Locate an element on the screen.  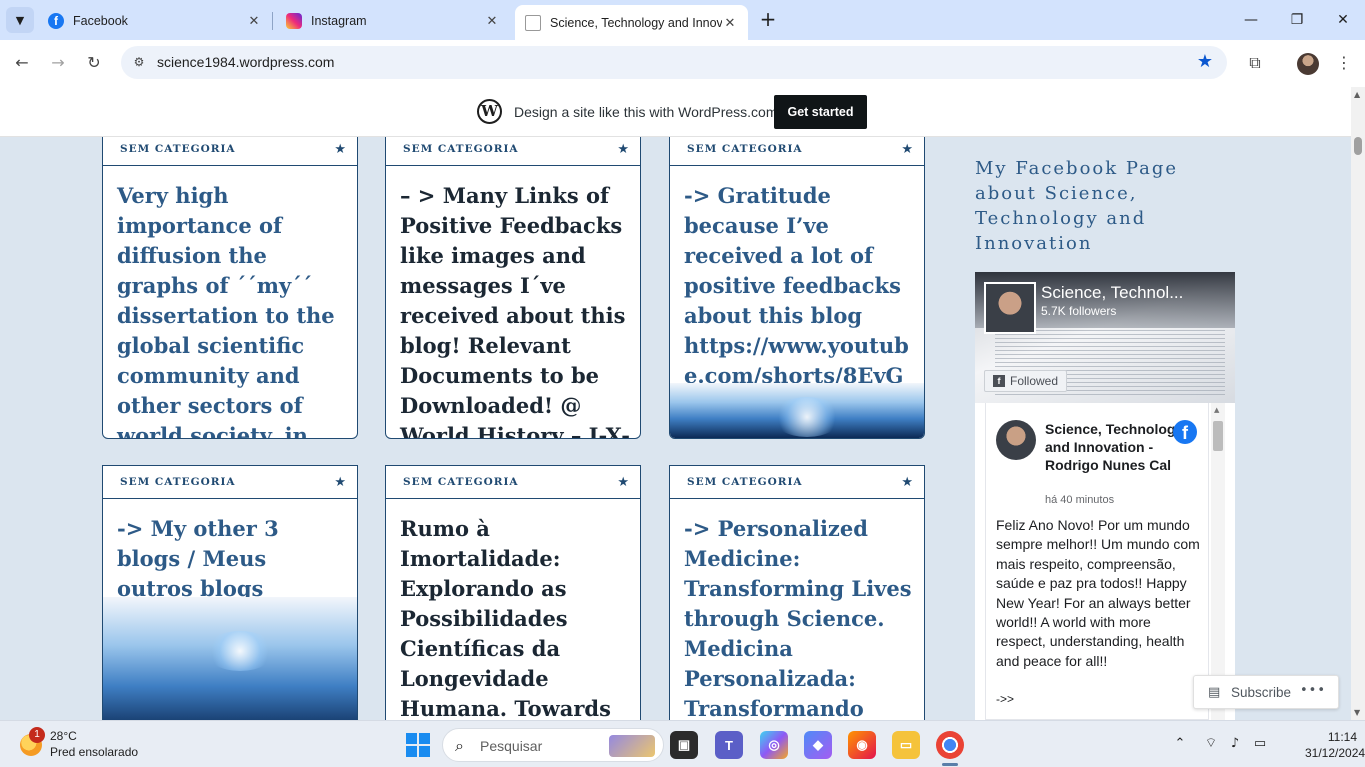
restore-button: ❐ is located at coordinates (1297, 20).